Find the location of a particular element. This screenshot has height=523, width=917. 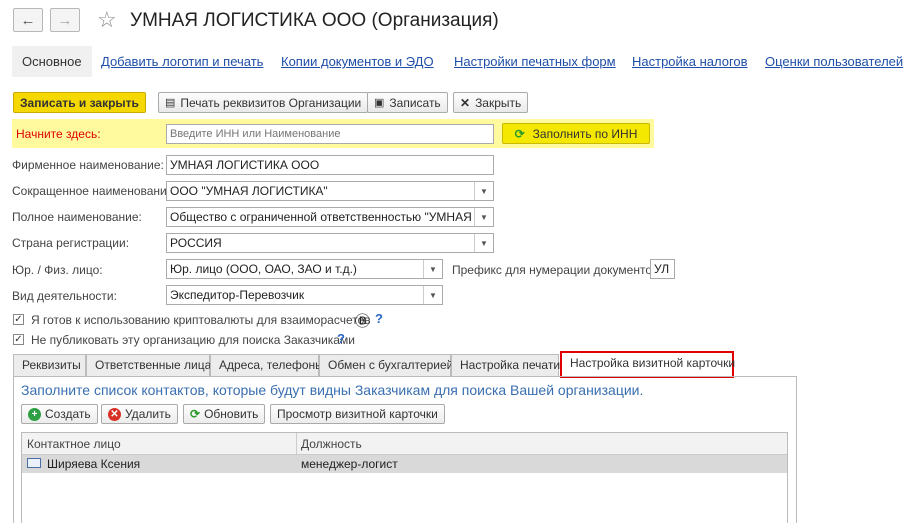

create-label: Создать is located at coordinates (68, 414).